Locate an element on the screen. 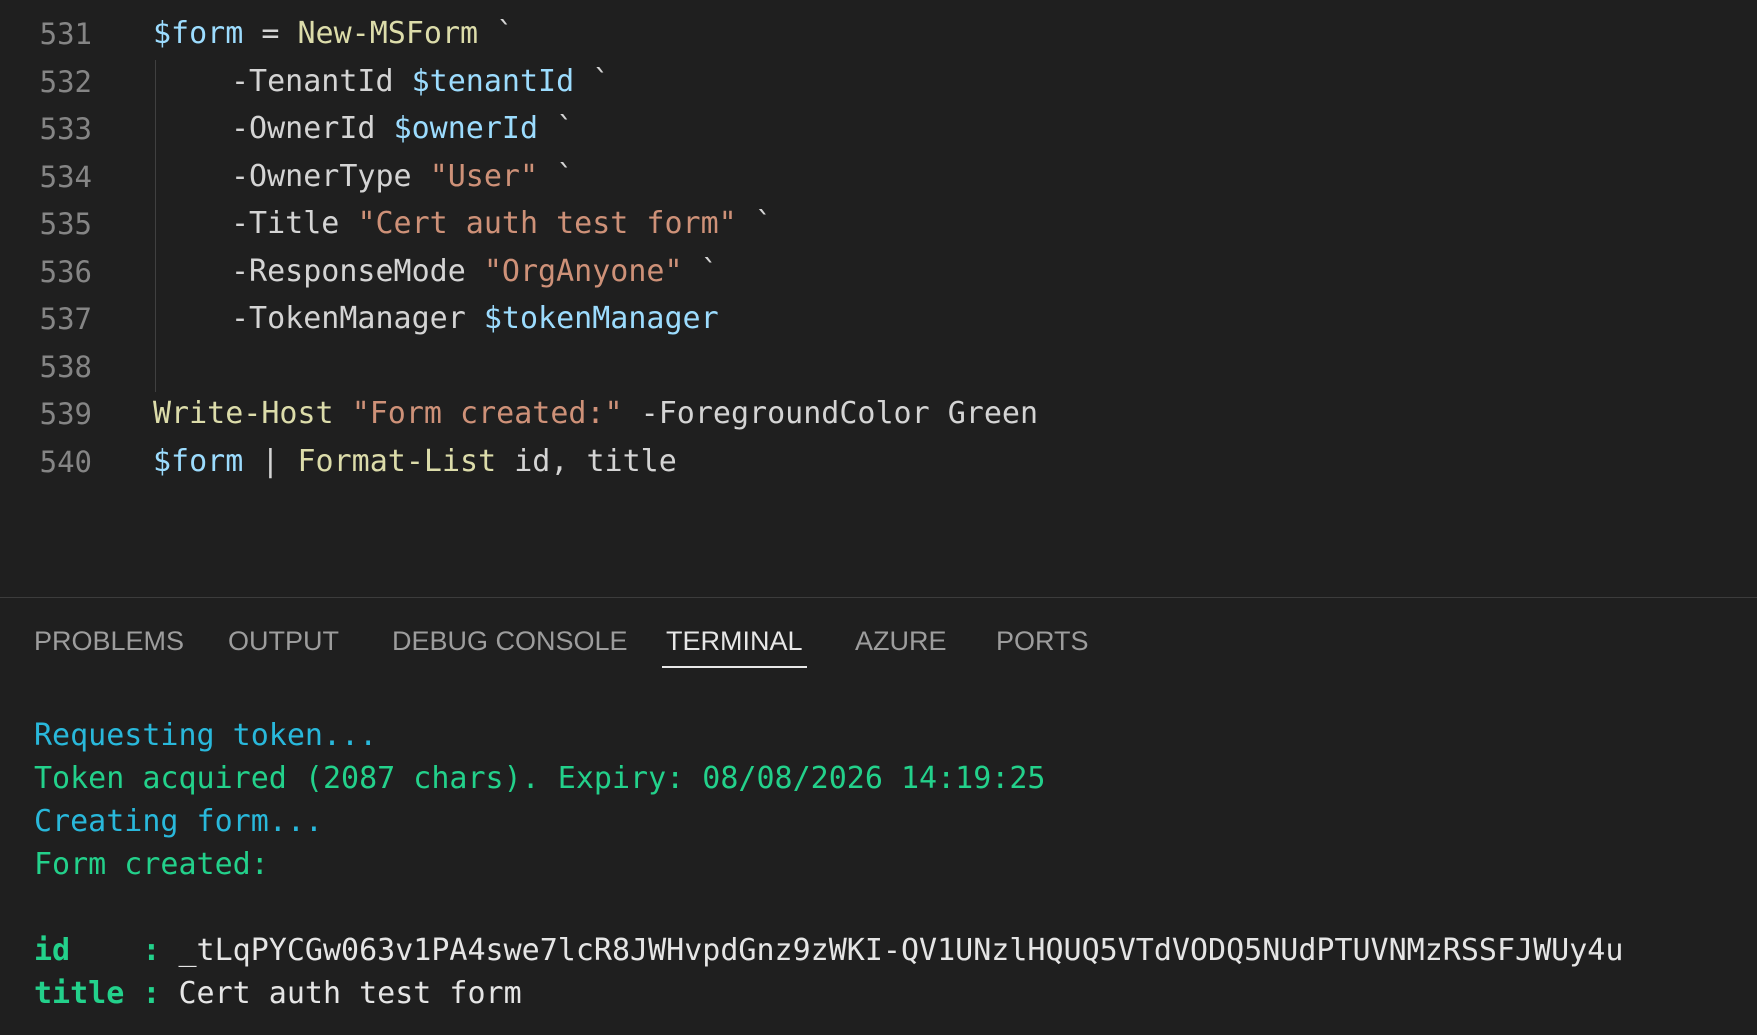  code-text: -Title "Cert auth test form" ` is located at coordinates (502, 224).